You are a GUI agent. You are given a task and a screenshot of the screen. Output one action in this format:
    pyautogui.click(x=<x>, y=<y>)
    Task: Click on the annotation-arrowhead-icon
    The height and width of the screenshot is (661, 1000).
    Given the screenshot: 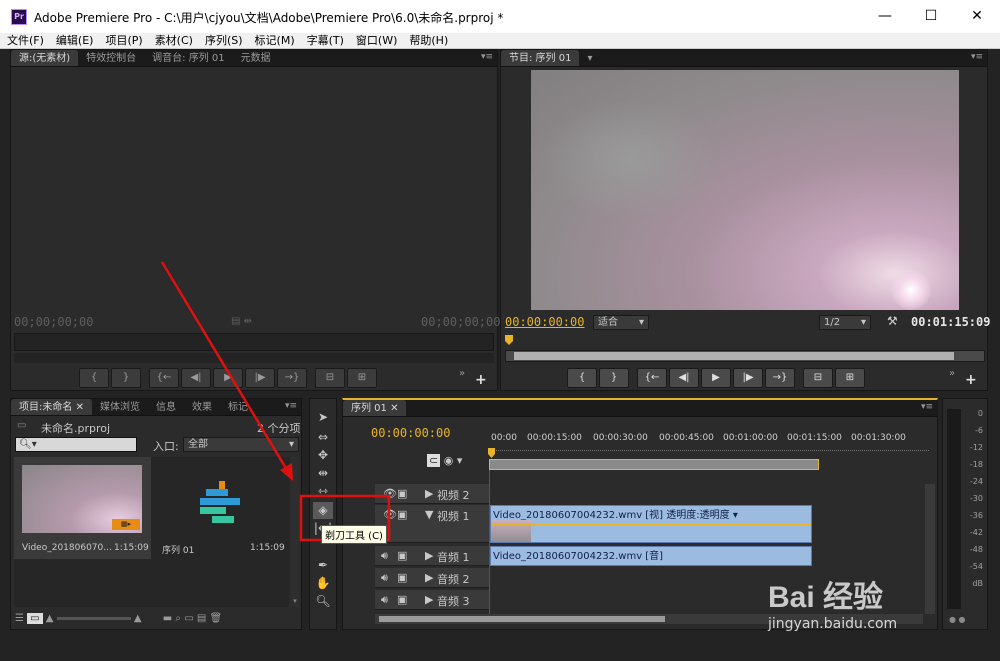 What is the action you would take?
    pyautogui.click(x=286, y=472)
    